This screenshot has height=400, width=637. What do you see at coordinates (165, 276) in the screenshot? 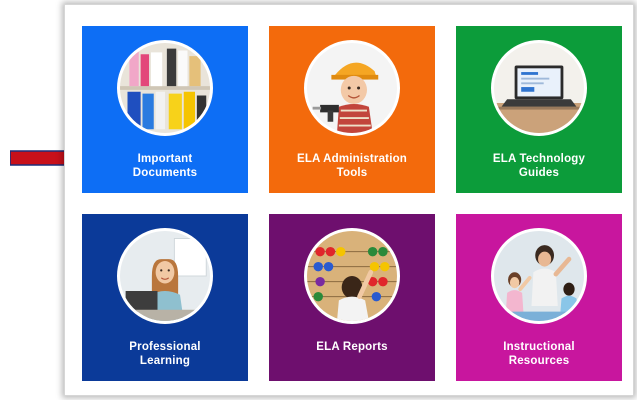
I see `woman-at-laptop-photo` at bounding box center [165, 276].